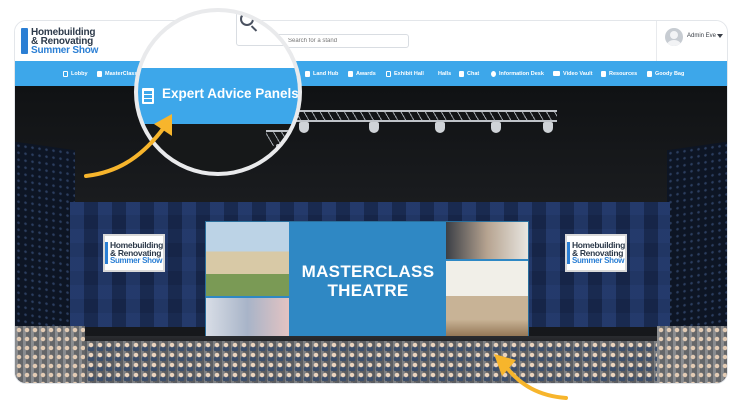 The image size is (732, 402). I want to click on audience-right, so click(692, 354).